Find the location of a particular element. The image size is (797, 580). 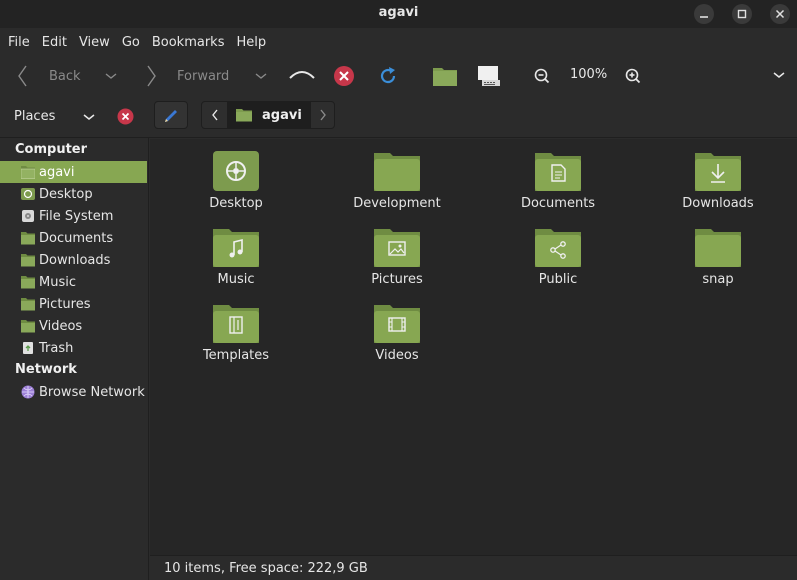

sidebar-item-label: Videos is located at coordinates (61, 326).